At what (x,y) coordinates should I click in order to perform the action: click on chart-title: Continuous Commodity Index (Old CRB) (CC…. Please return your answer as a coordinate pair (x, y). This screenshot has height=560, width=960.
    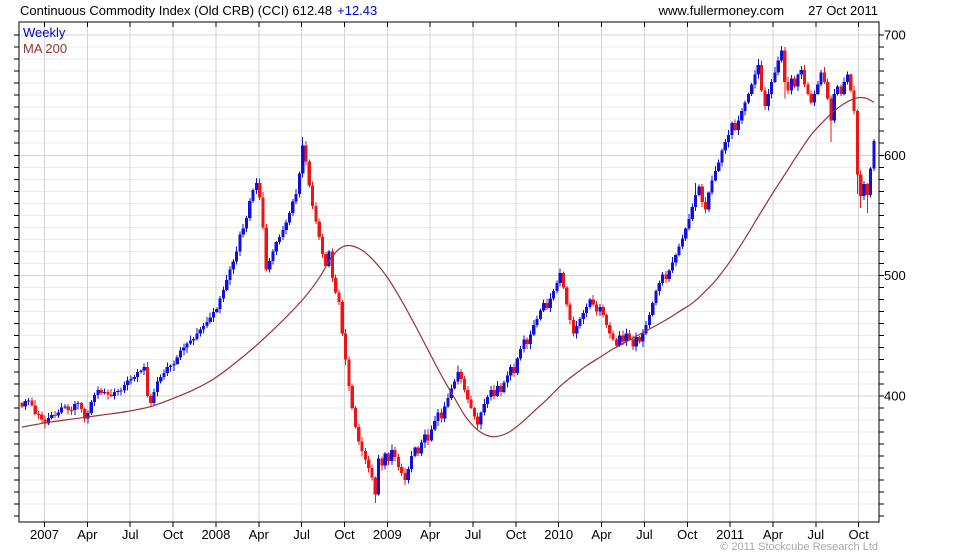
    Looking at the image, I should click on (176, 10).